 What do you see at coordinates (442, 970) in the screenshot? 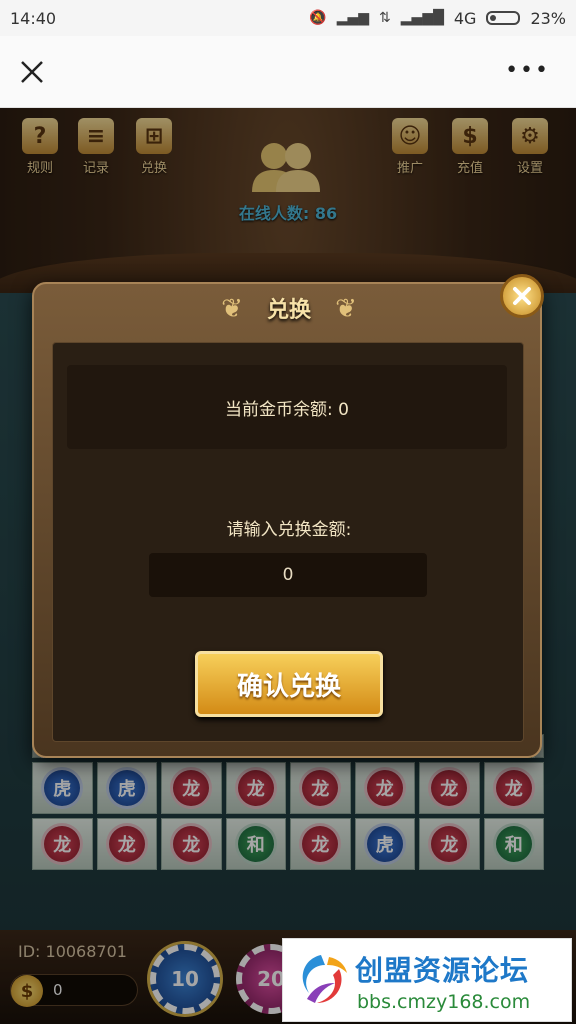
I see `watermark-title: 创盟资源论坛` at bounding box center [442, 970].